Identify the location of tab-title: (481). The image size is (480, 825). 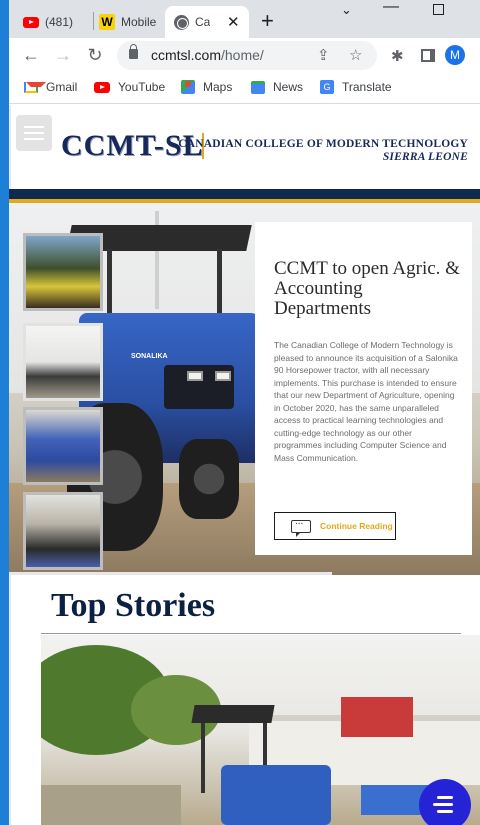
(59, 22).